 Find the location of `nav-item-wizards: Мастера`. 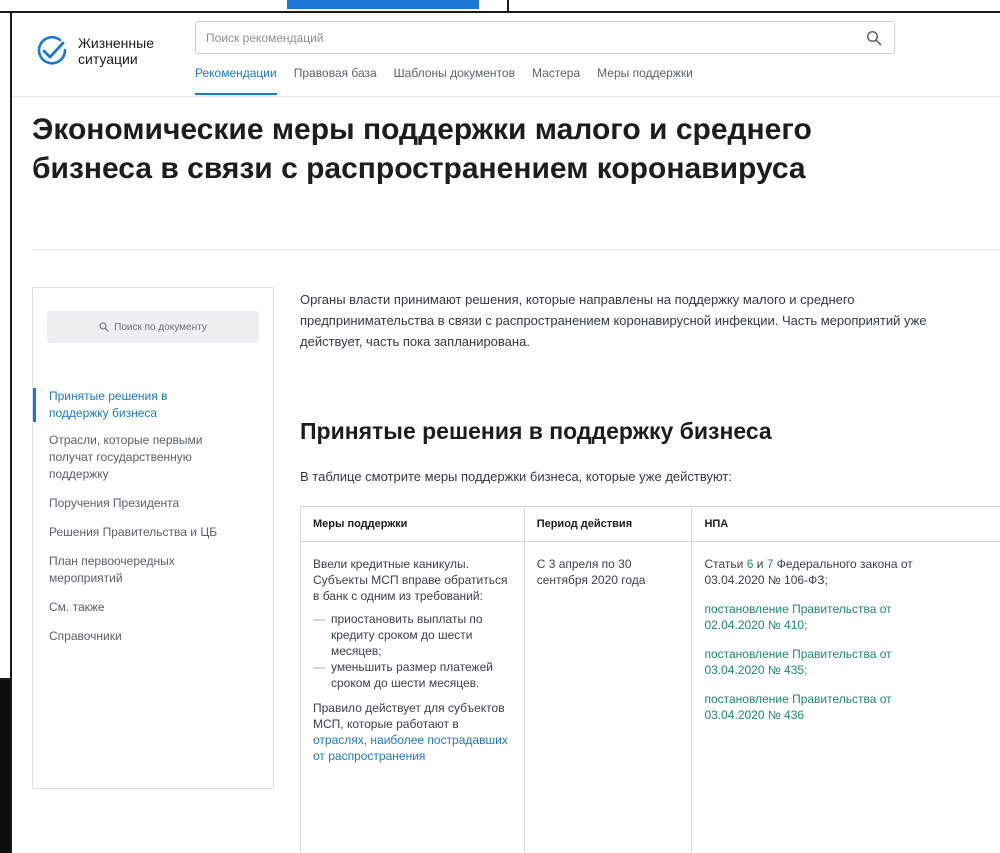

nav-item-wizards: Мастера is located at coordinates (556, 80).